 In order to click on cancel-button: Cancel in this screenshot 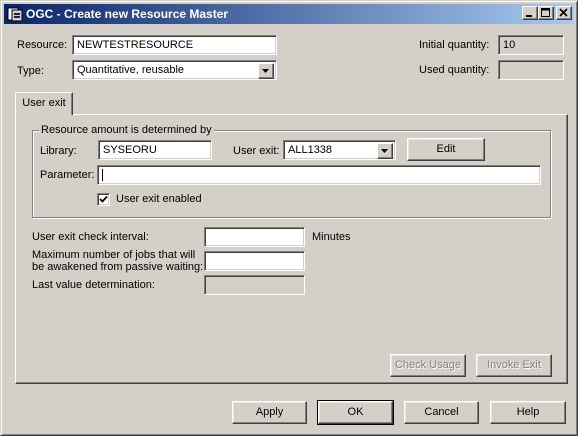, I will do `click(441, 412)`.